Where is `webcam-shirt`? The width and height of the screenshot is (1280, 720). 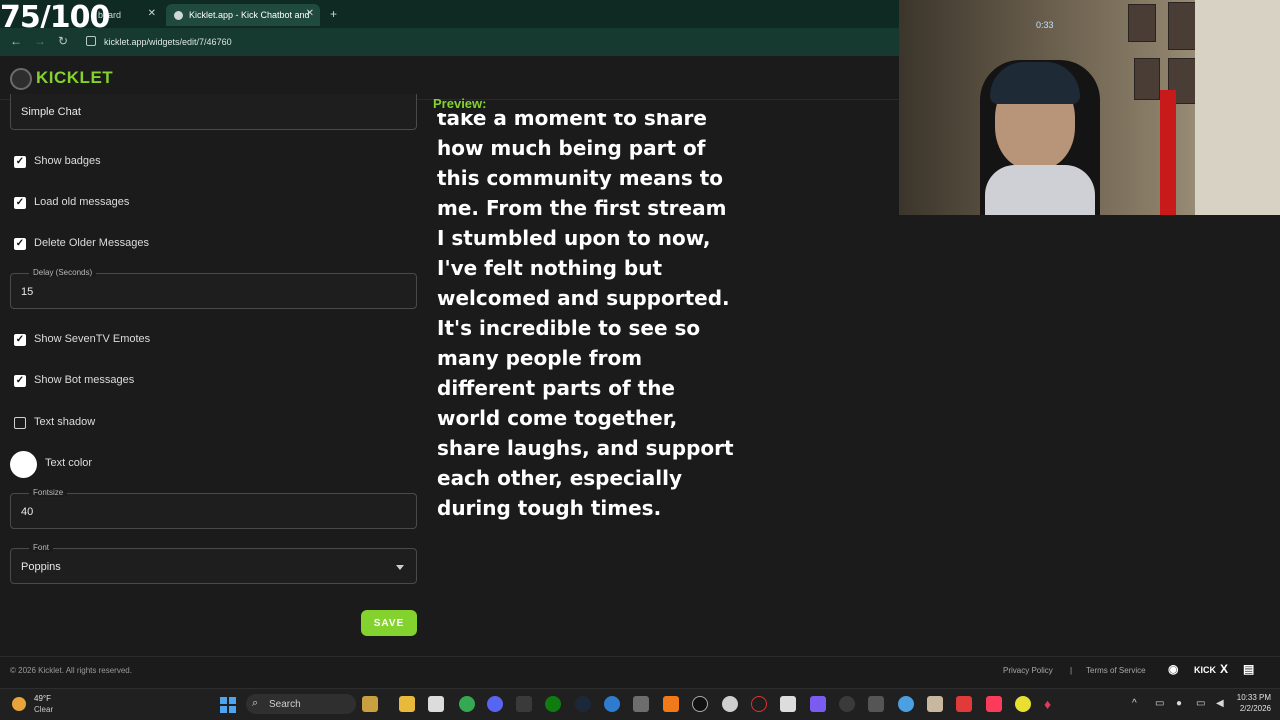 webcam-shirt is located at coordinates (1040, 190).